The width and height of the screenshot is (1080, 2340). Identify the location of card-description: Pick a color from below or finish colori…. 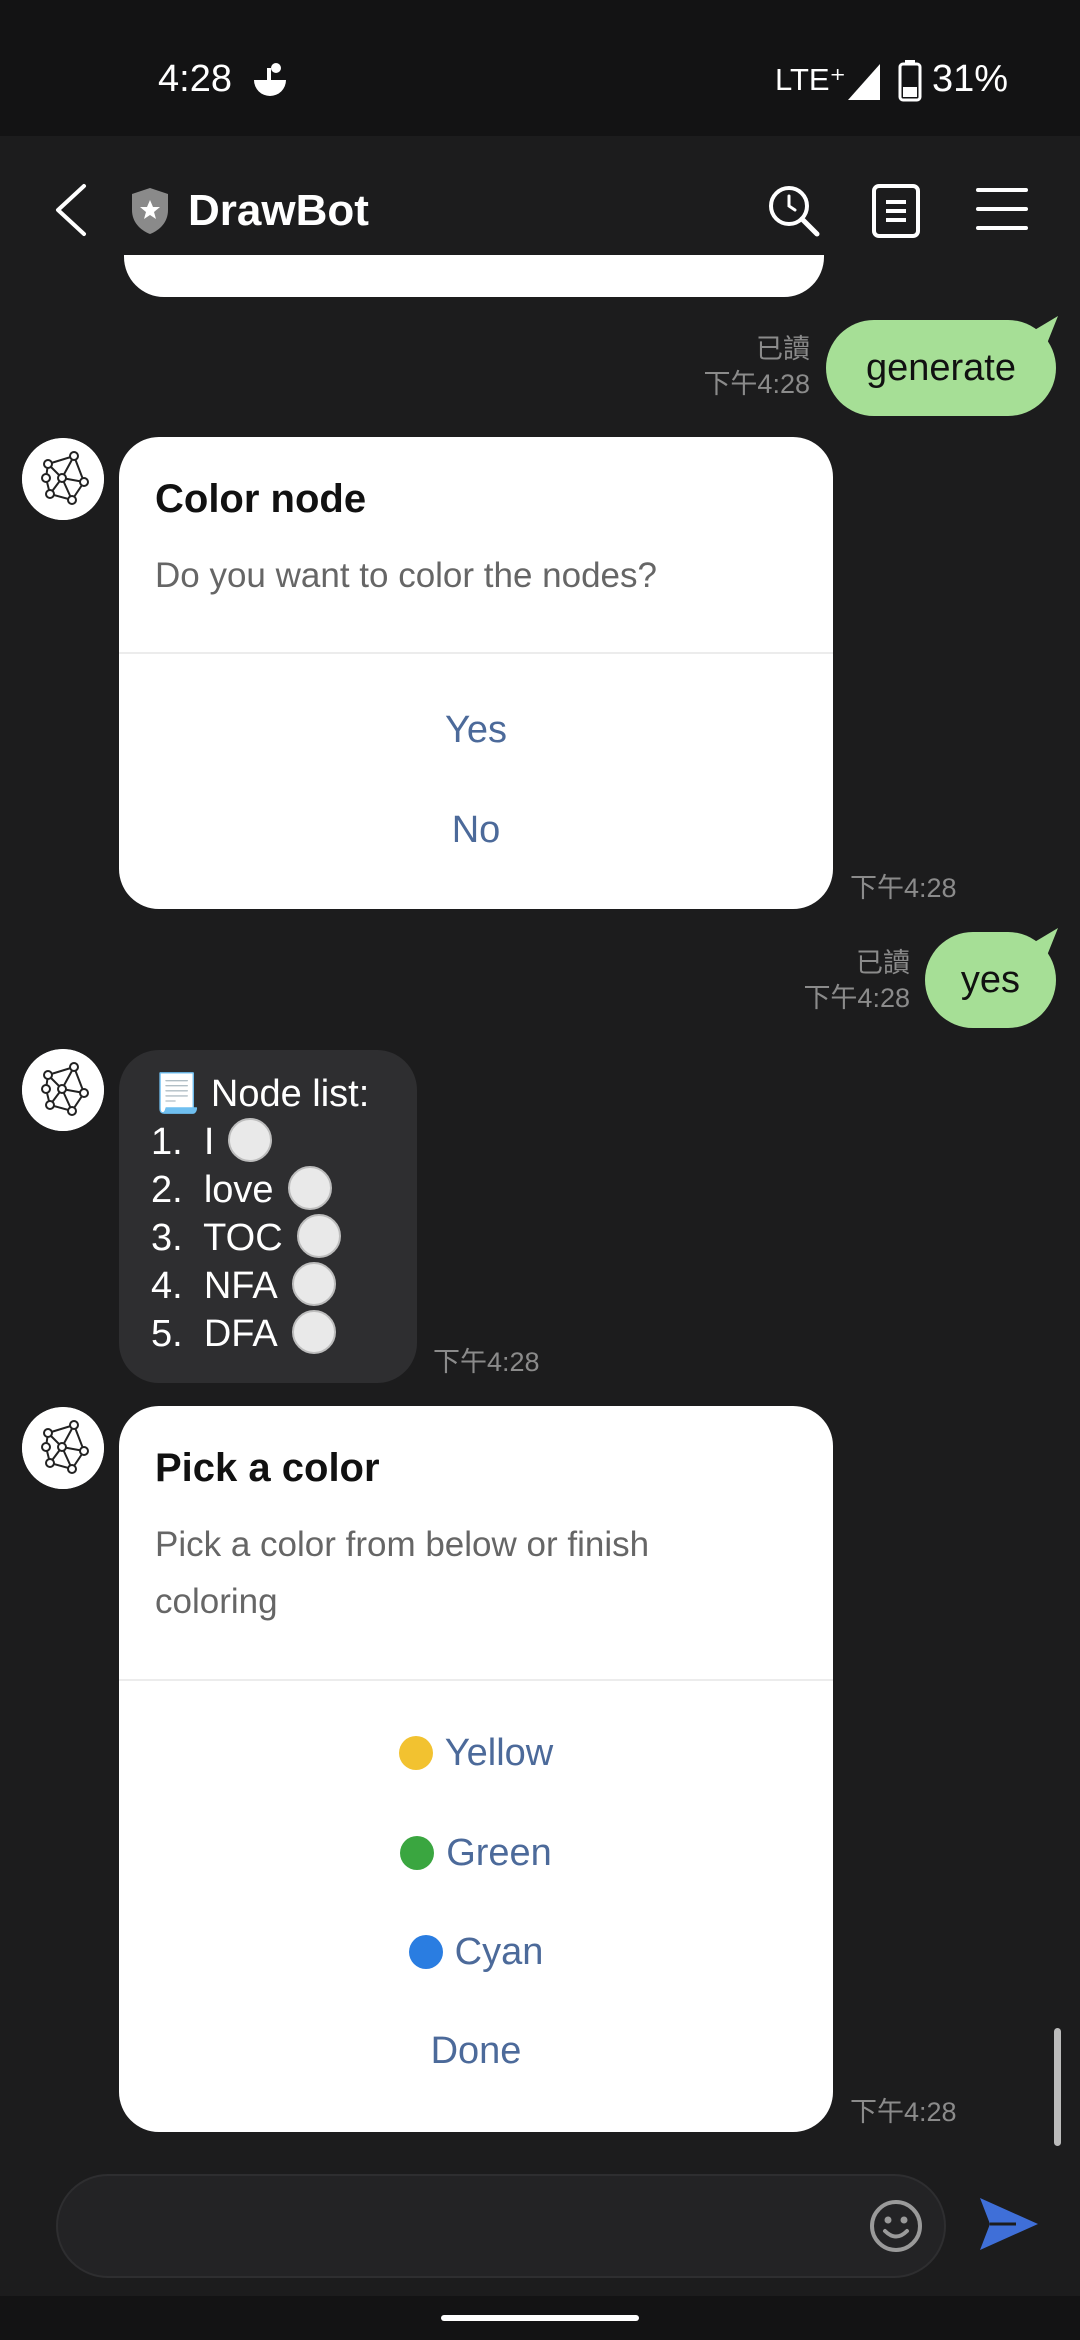
(402, 1573).